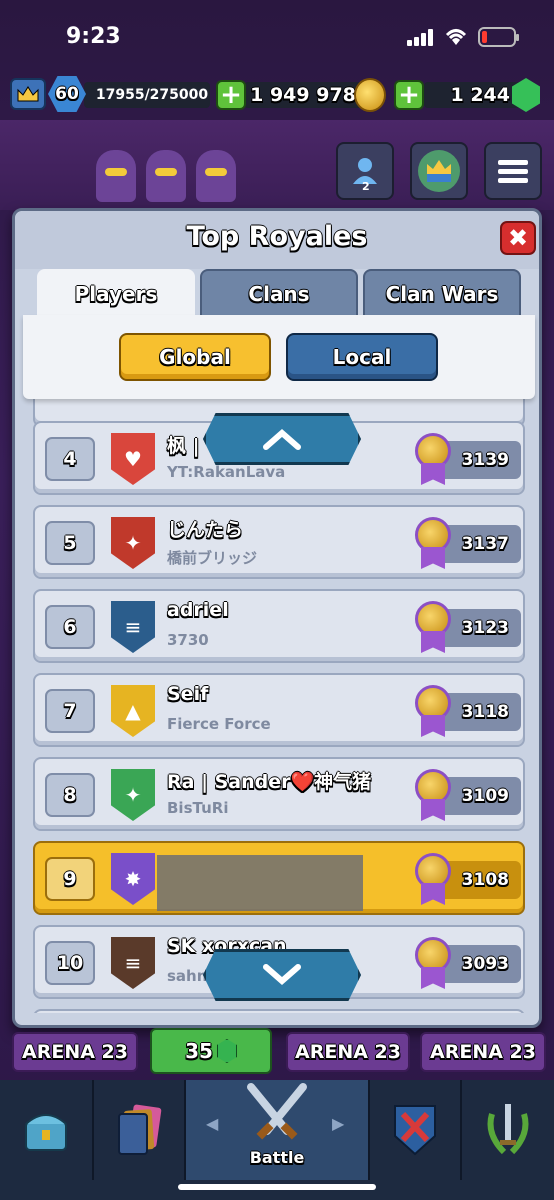 Image resolution: width=554 pixels, height=1200 pixels. What do you see at coordinates (195, 357) in the screenshot?
I see `global-filter-button: Global` at bounding box center [195, 357].